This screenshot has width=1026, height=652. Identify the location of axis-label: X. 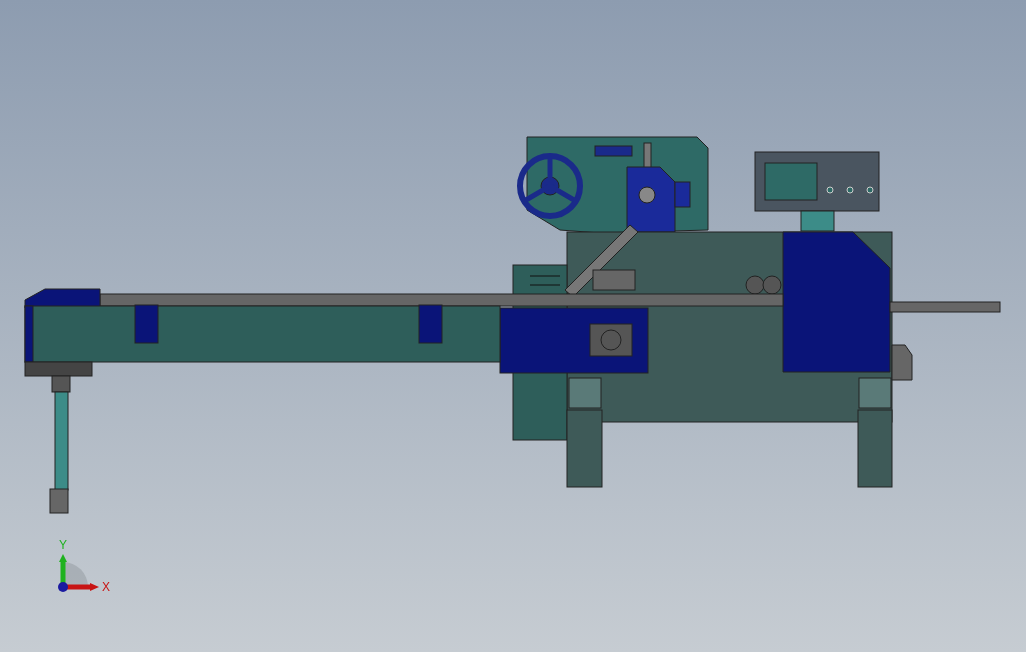
(106, 587).